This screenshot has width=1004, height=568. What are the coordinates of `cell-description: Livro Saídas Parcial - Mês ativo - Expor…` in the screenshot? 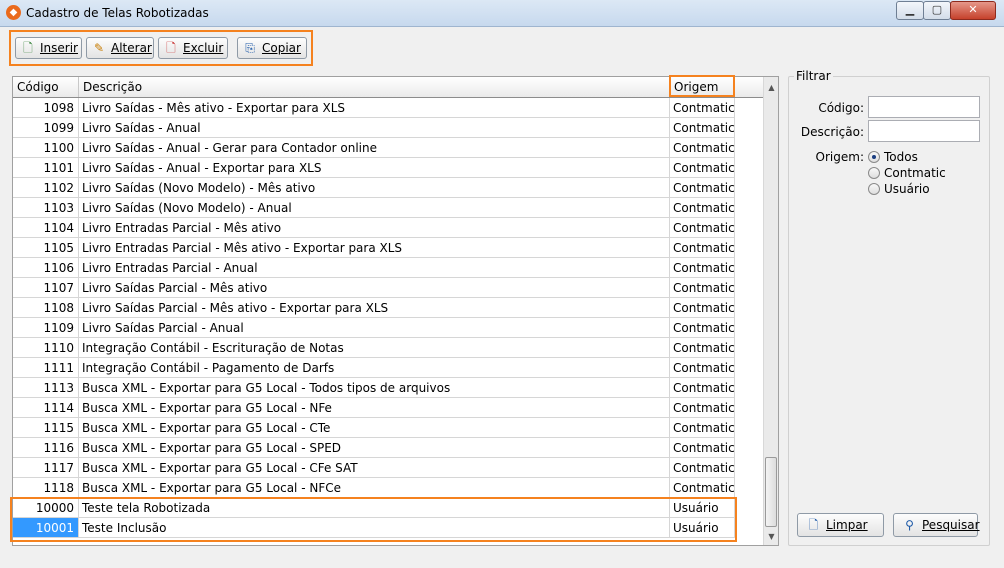 It's located at (374, 307).